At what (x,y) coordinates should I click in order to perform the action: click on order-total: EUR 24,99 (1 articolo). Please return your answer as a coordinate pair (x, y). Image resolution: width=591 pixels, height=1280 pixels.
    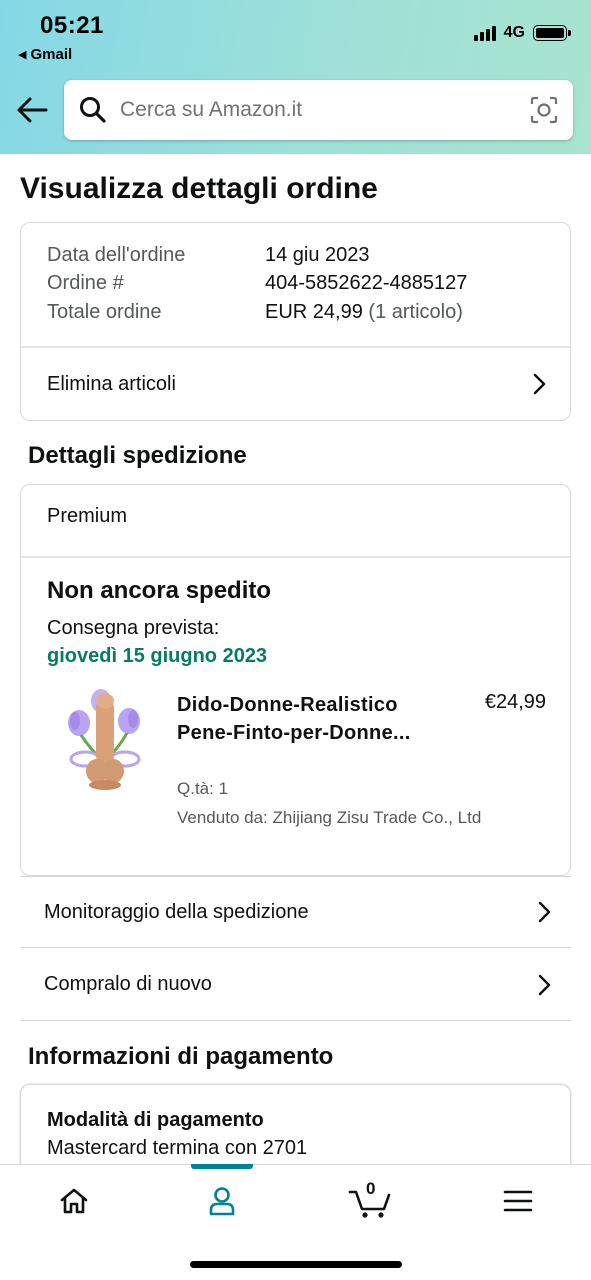
    Looking at the image, I should click on (364, 312).